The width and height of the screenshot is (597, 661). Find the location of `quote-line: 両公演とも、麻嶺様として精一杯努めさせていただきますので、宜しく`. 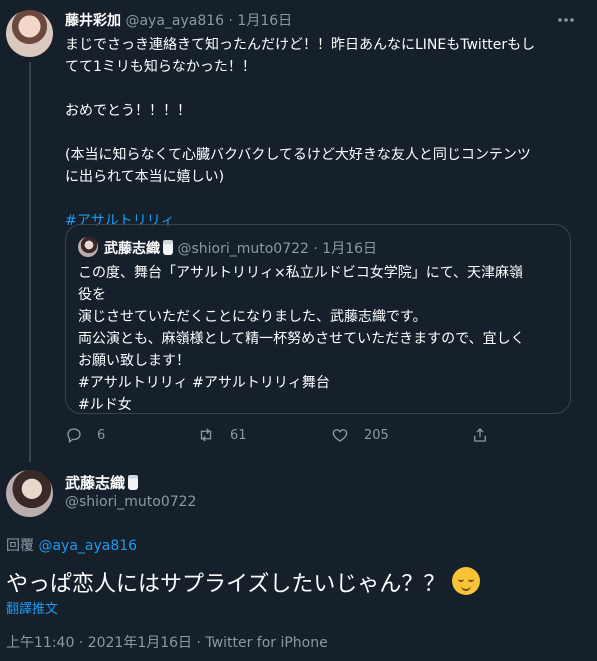

quote-line: 両公演とも、麻嶺様として精一杯努めさせていただきますので、宜しく is located at coordinates (301, 339).